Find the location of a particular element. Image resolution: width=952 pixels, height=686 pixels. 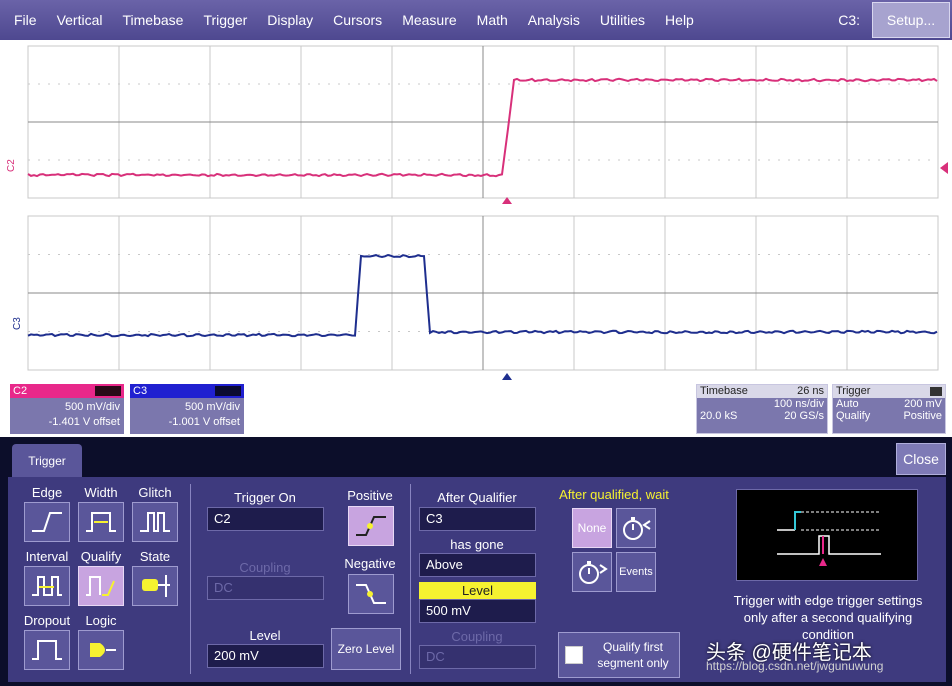

timebase-box: Timebase 26 ns 100 ns/div 20.0 kS 20 GS/s is located at coordinates (762, 409).